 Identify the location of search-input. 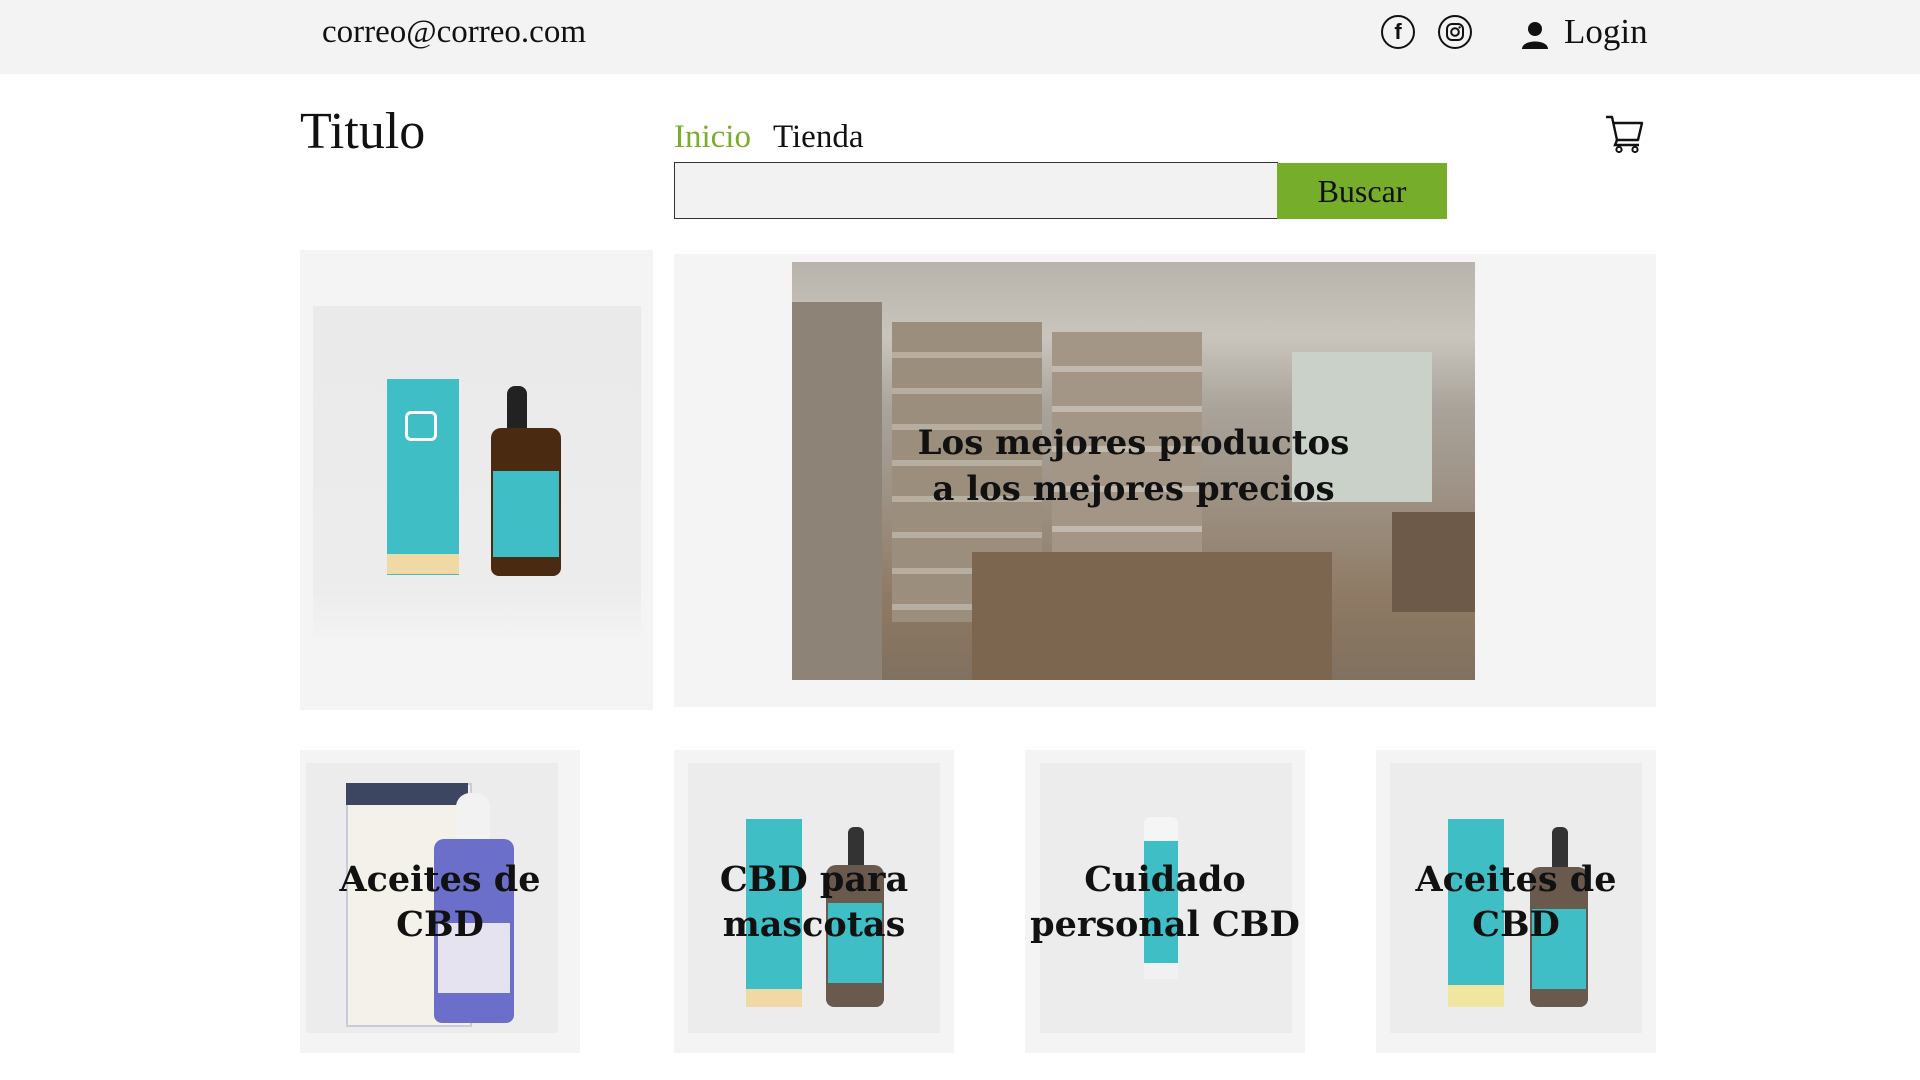
(976, 190).